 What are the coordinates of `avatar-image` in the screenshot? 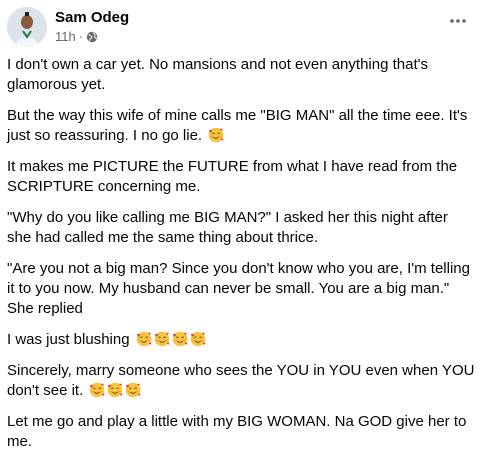 It's located at (27, 27).